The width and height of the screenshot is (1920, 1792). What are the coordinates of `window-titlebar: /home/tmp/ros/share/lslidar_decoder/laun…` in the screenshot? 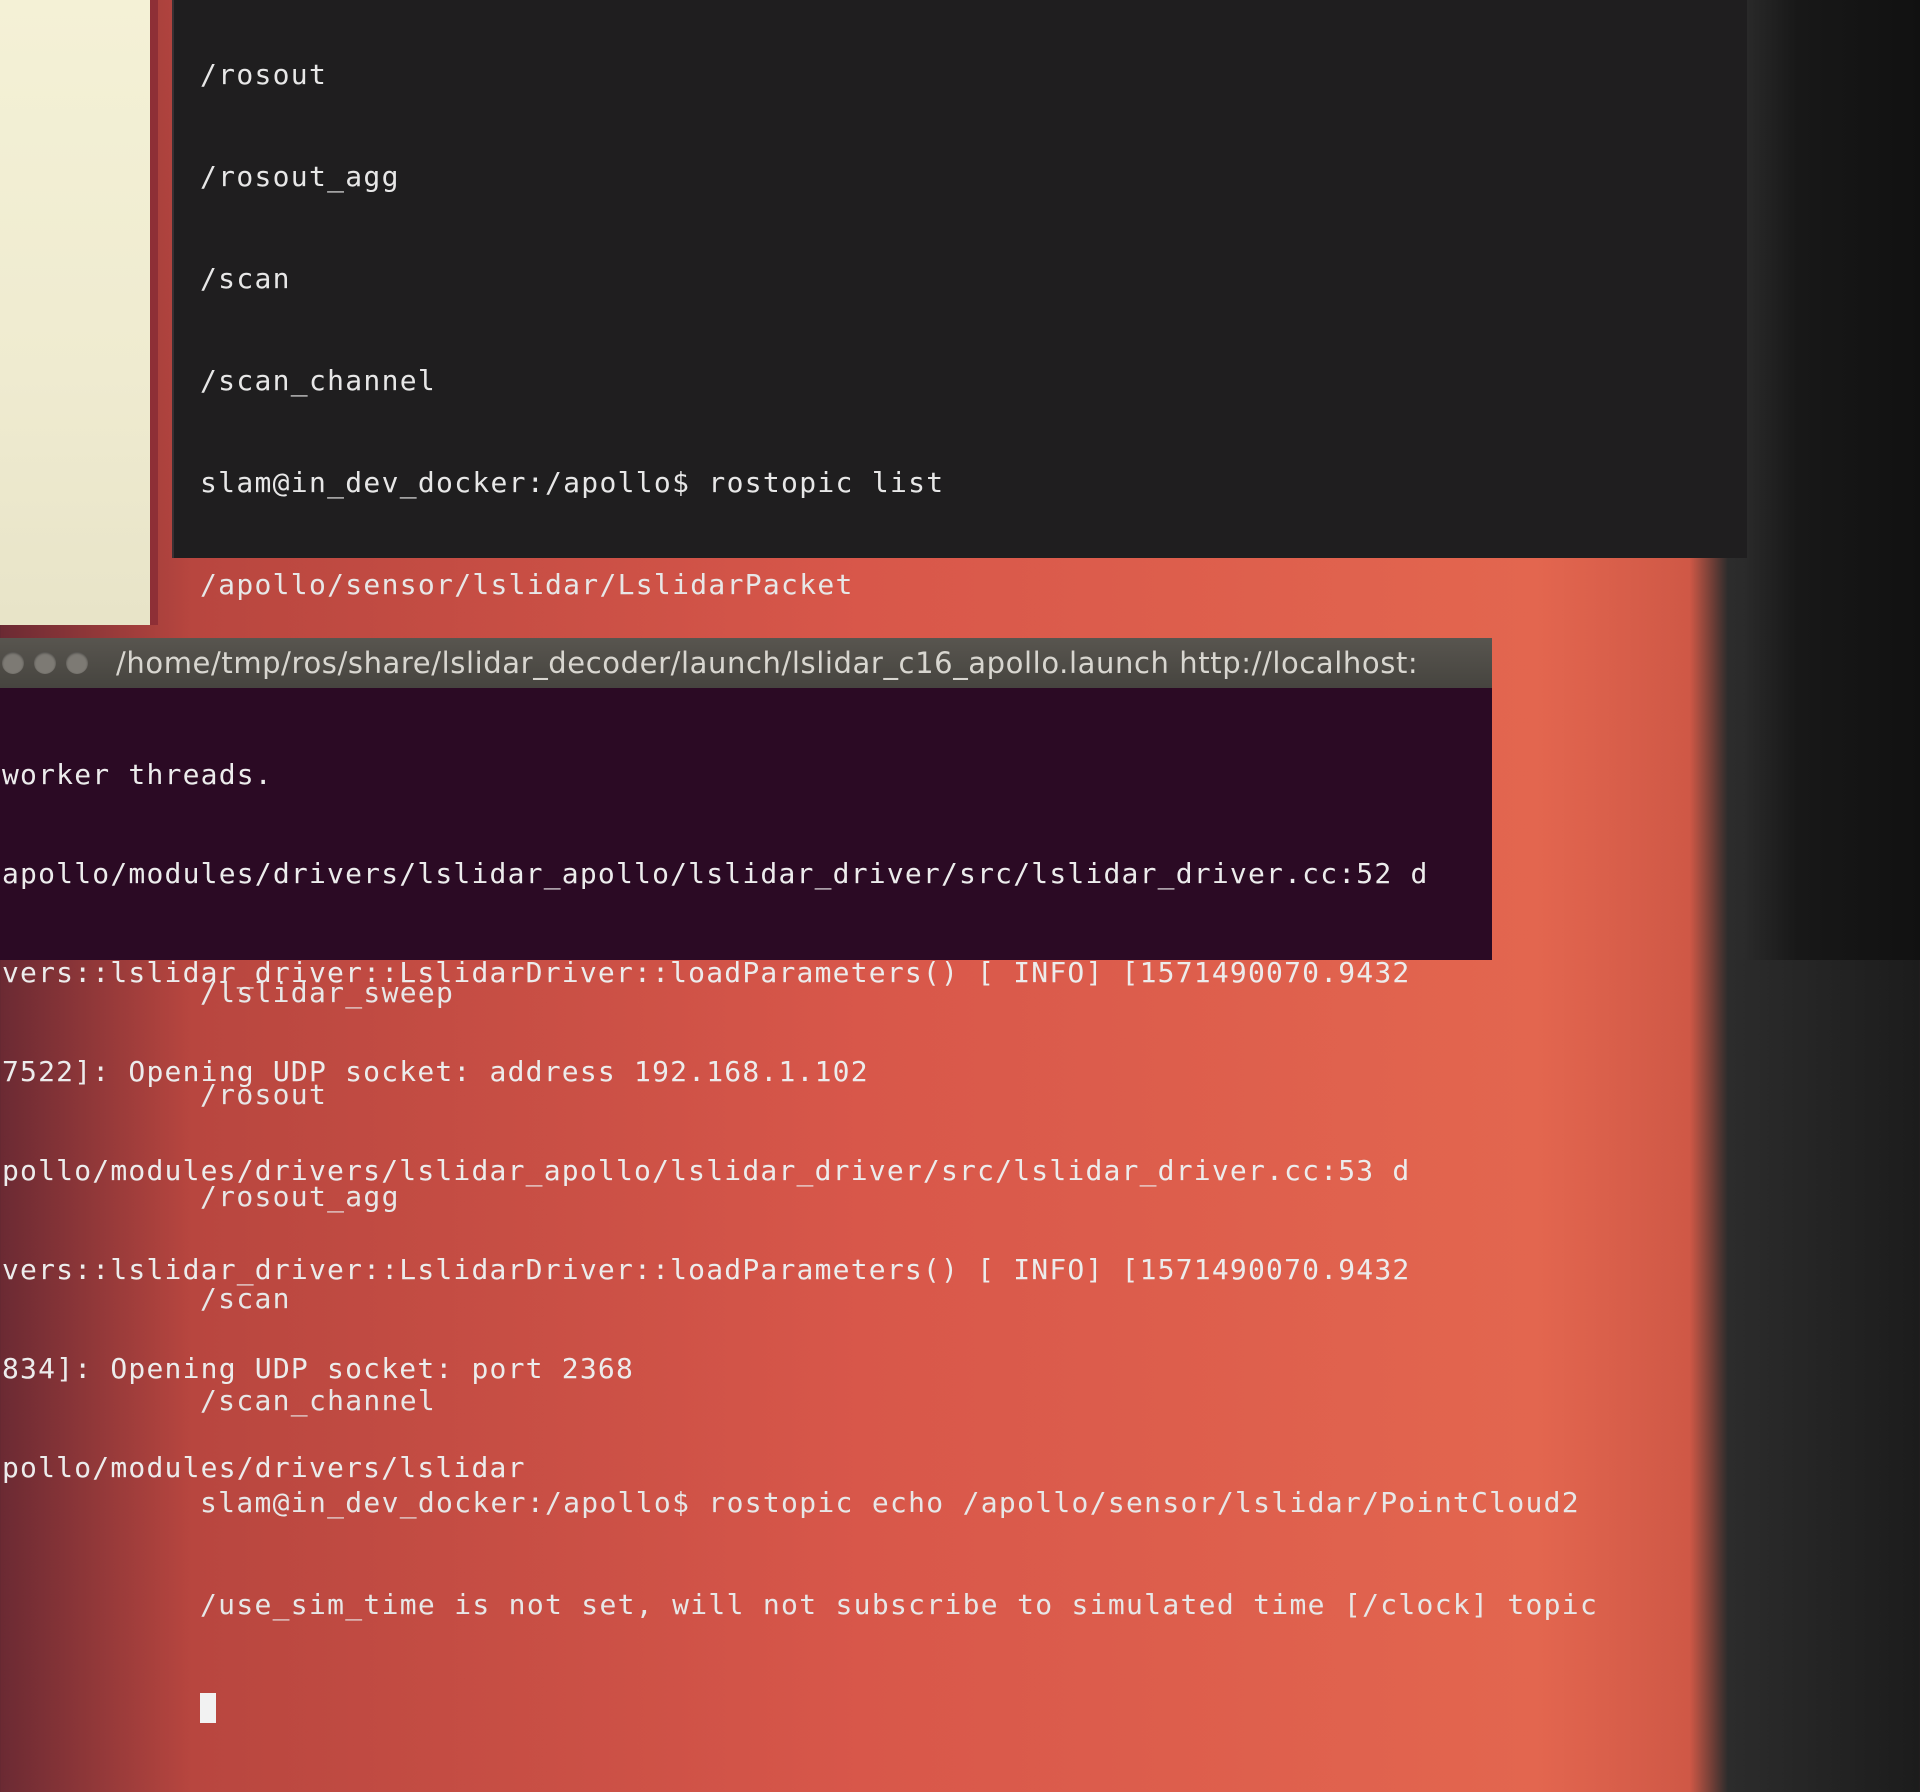 It's located at (746, 663).